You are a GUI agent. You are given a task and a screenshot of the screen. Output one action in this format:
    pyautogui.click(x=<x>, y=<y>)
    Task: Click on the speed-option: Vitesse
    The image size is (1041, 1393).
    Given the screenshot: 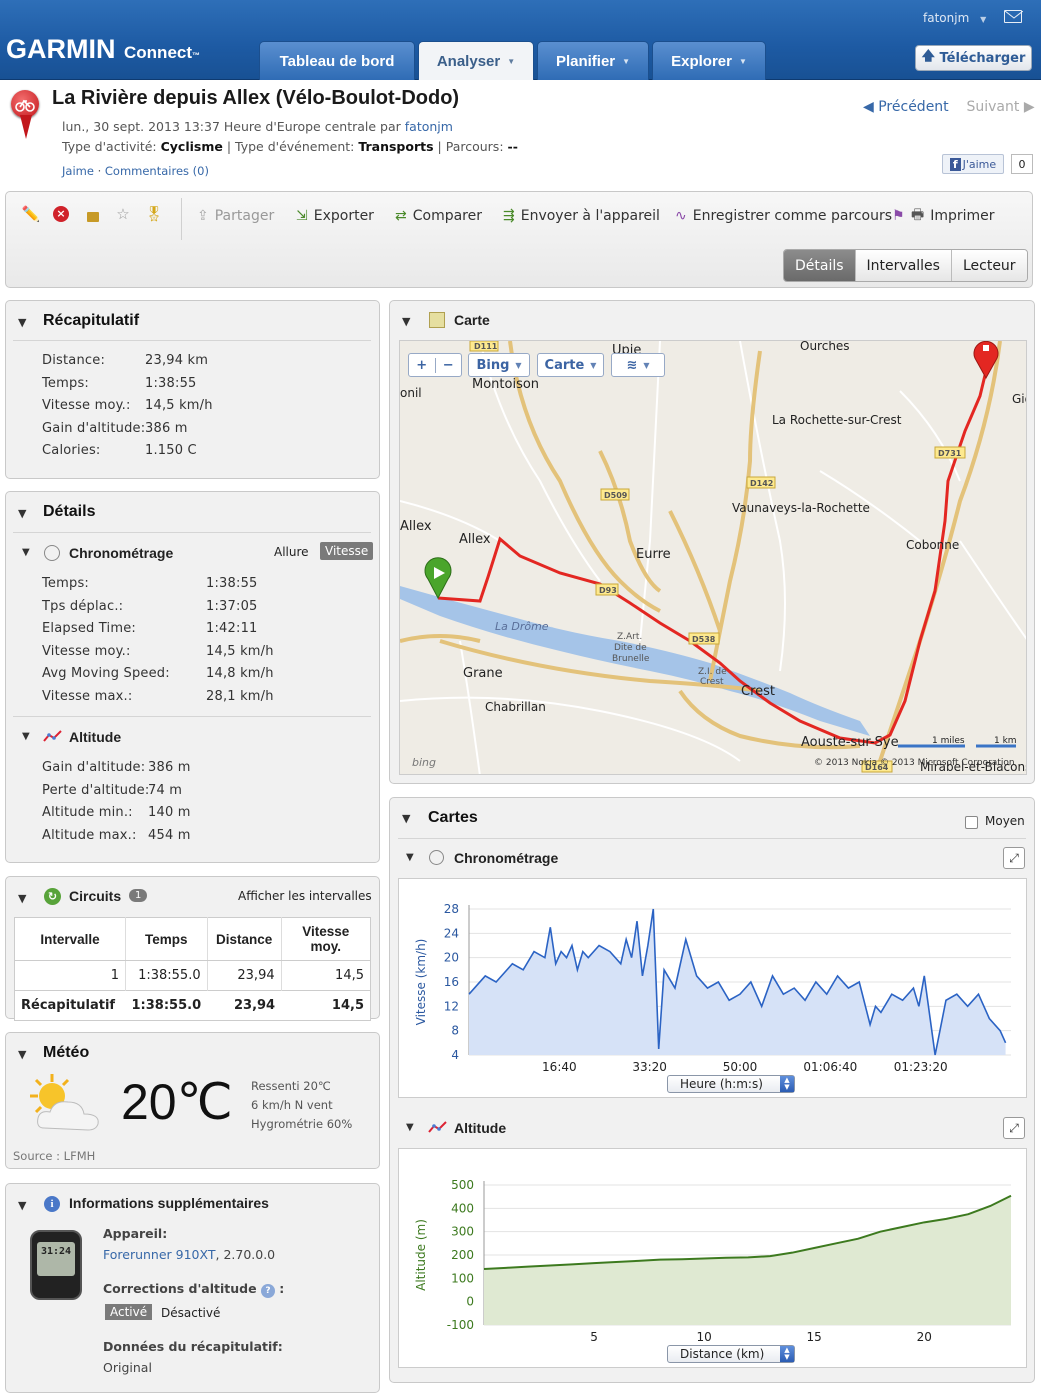 What is the action you would take?
    pyautogui.click(x=347, y=551)
    